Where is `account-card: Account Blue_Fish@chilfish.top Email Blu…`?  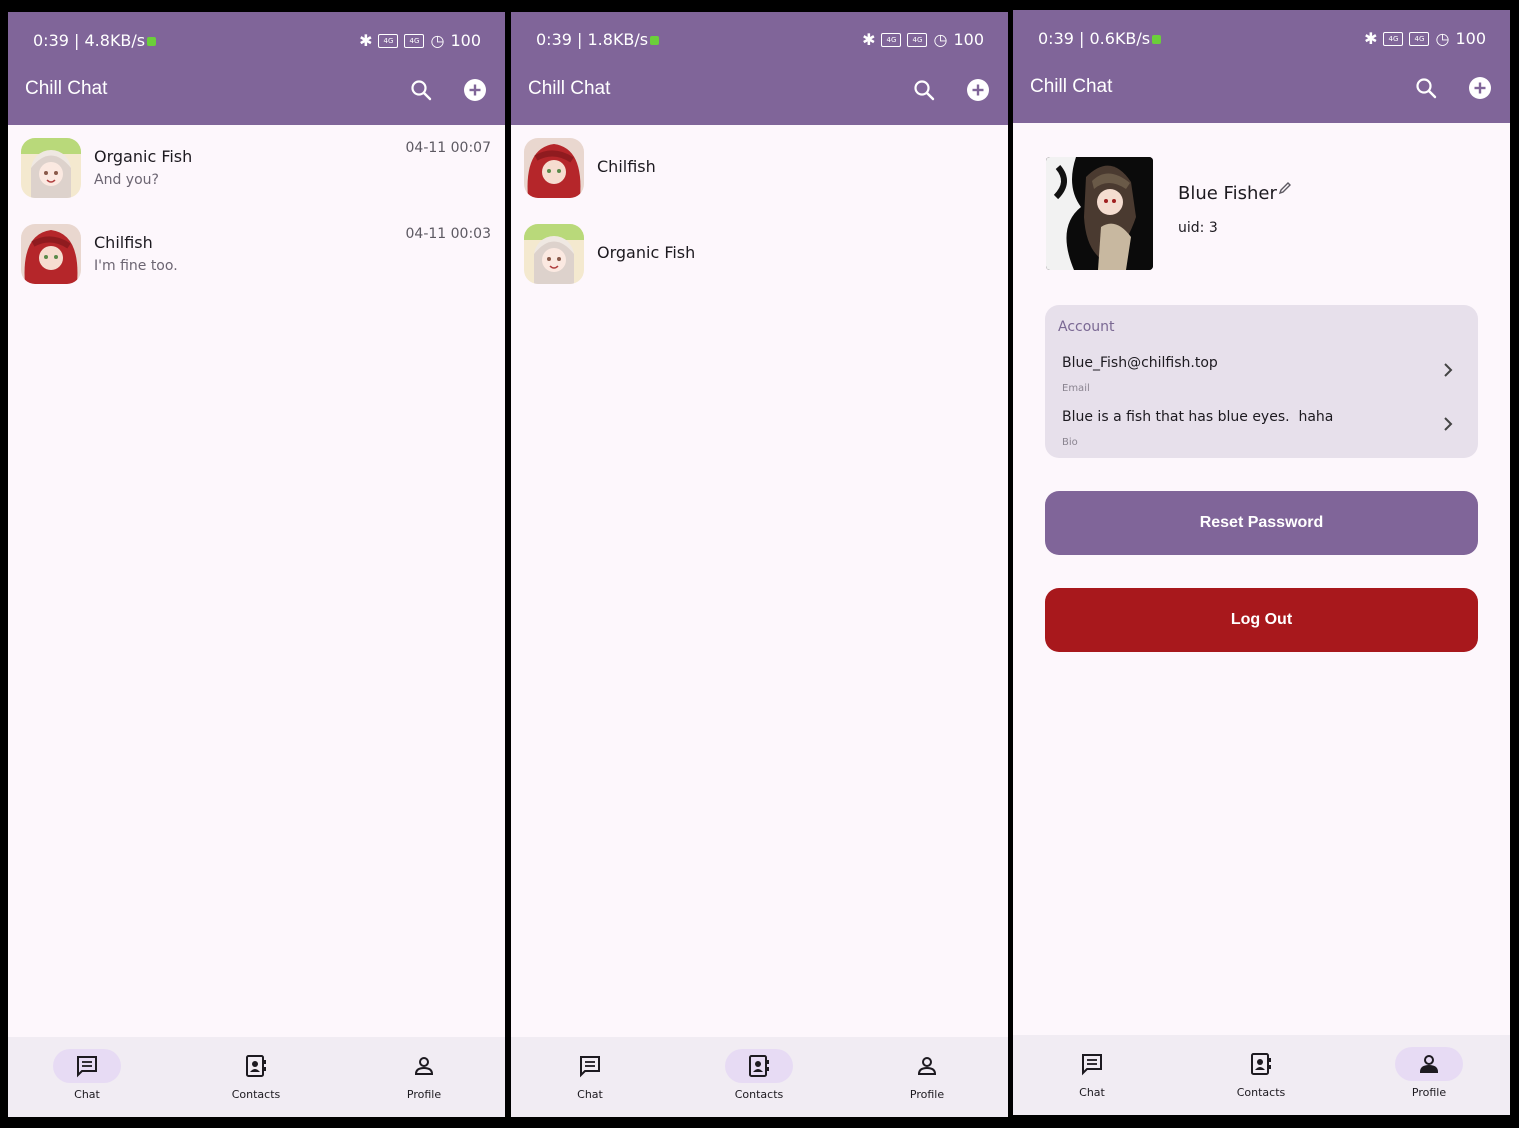 account-card: Account Blue_Fish@chilfish.top Email Blu… is located at coordinates (1261, 381).